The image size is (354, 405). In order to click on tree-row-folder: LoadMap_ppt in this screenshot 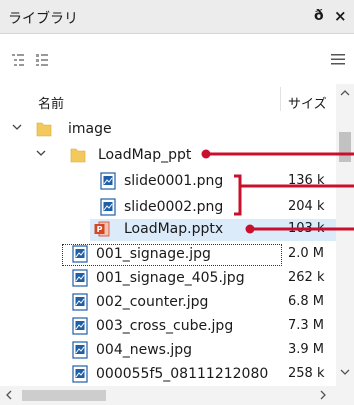, I will do `click(168, 156)`.